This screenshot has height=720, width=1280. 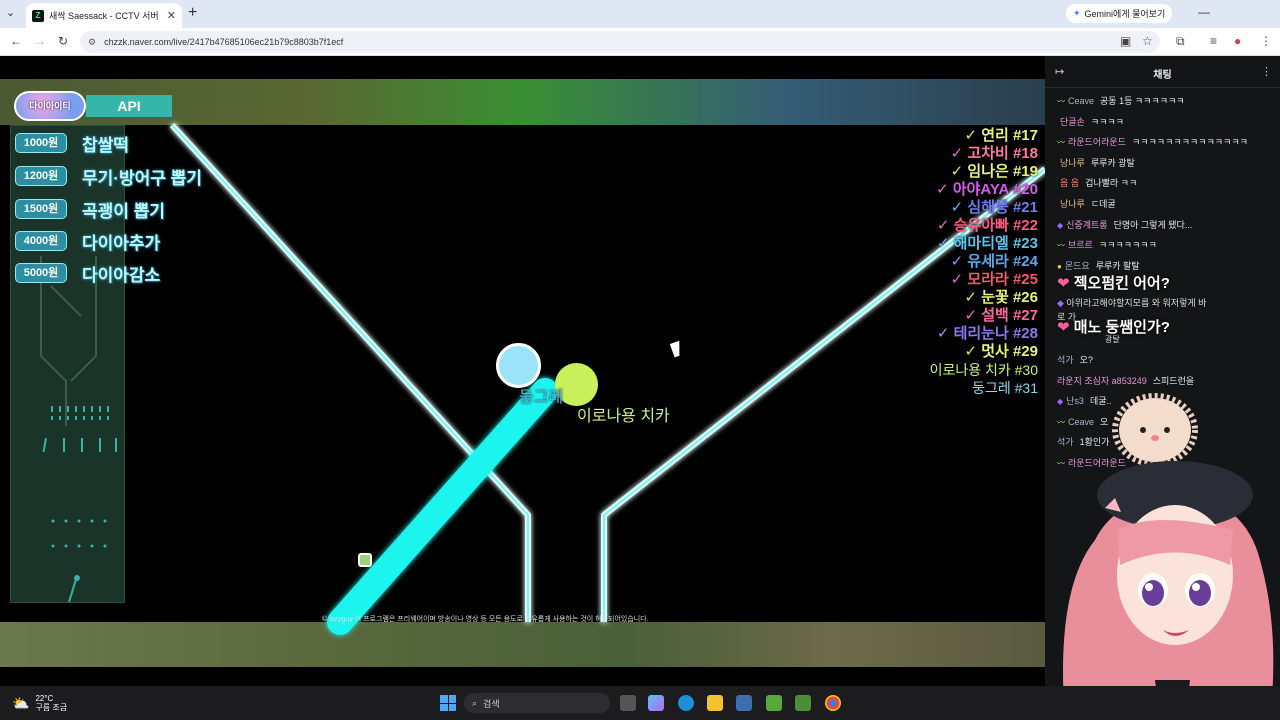 I want to click on weather-widget: ⛅ 22°C 구름 조금, so click(x=39, y=703).